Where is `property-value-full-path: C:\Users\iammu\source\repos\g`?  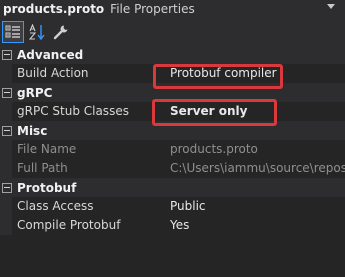 property-value-full-path: C:\Users\iammu\source\repos\g is located at coordinates (257, 168).